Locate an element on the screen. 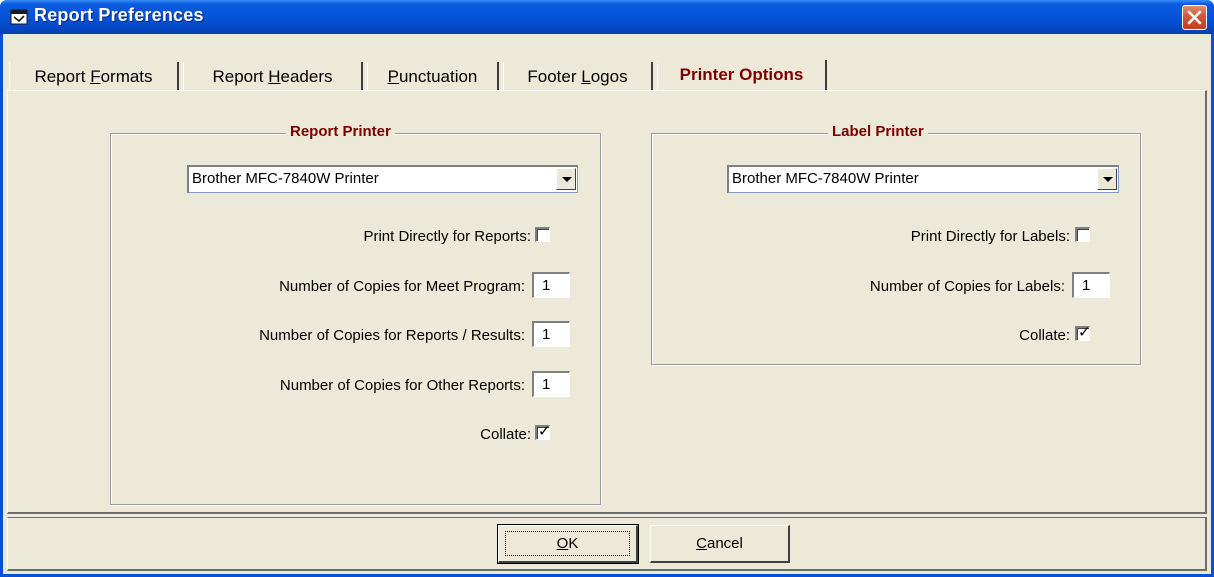 Image resolution: width=1214 pixels, height=577 pixels. tab-printer-options: Printer Options is located at coordinates (742, 75).